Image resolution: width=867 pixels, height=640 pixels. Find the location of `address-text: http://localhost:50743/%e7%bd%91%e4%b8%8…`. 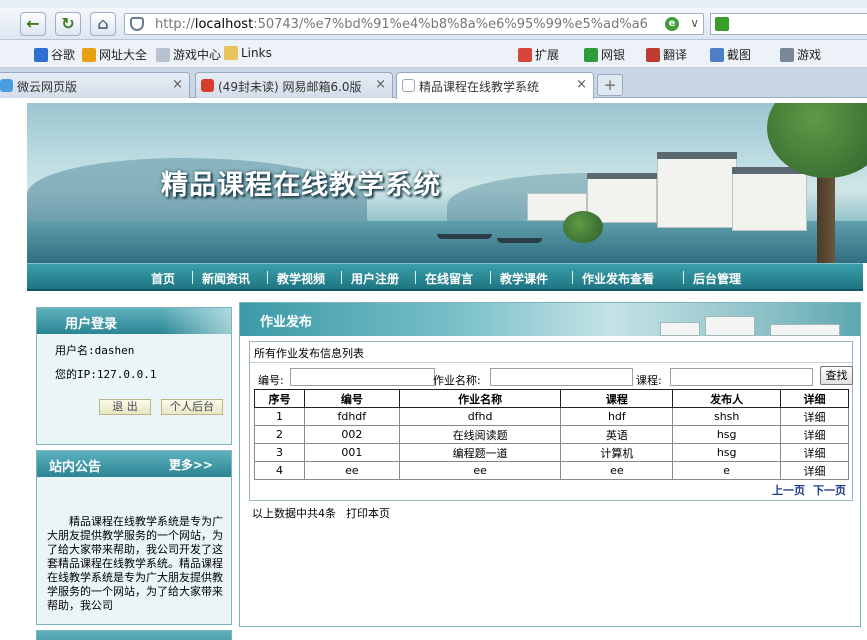

address-text: http://localhost:50743/%e7%bd%91%e4%b8%8… is located at coordinates (412, 24).